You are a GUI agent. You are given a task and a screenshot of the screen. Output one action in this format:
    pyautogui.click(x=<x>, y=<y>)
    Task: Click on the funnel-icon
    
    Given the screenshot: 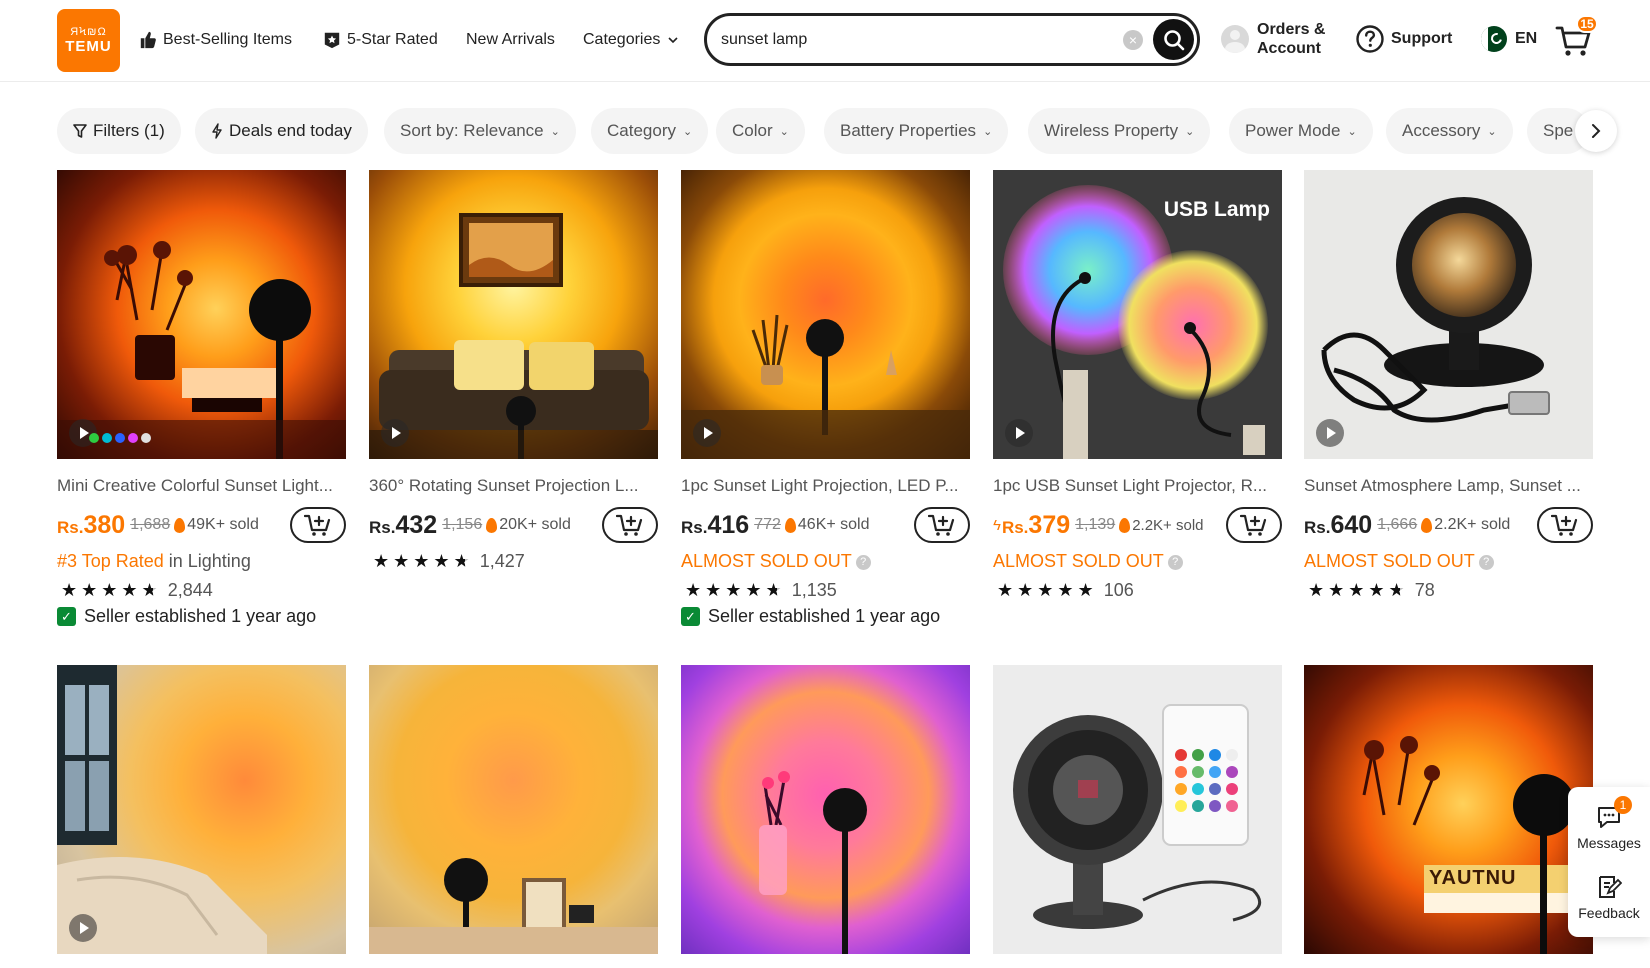 What is the action you would take?
    pyautogui.click(x=80, y=131)
    